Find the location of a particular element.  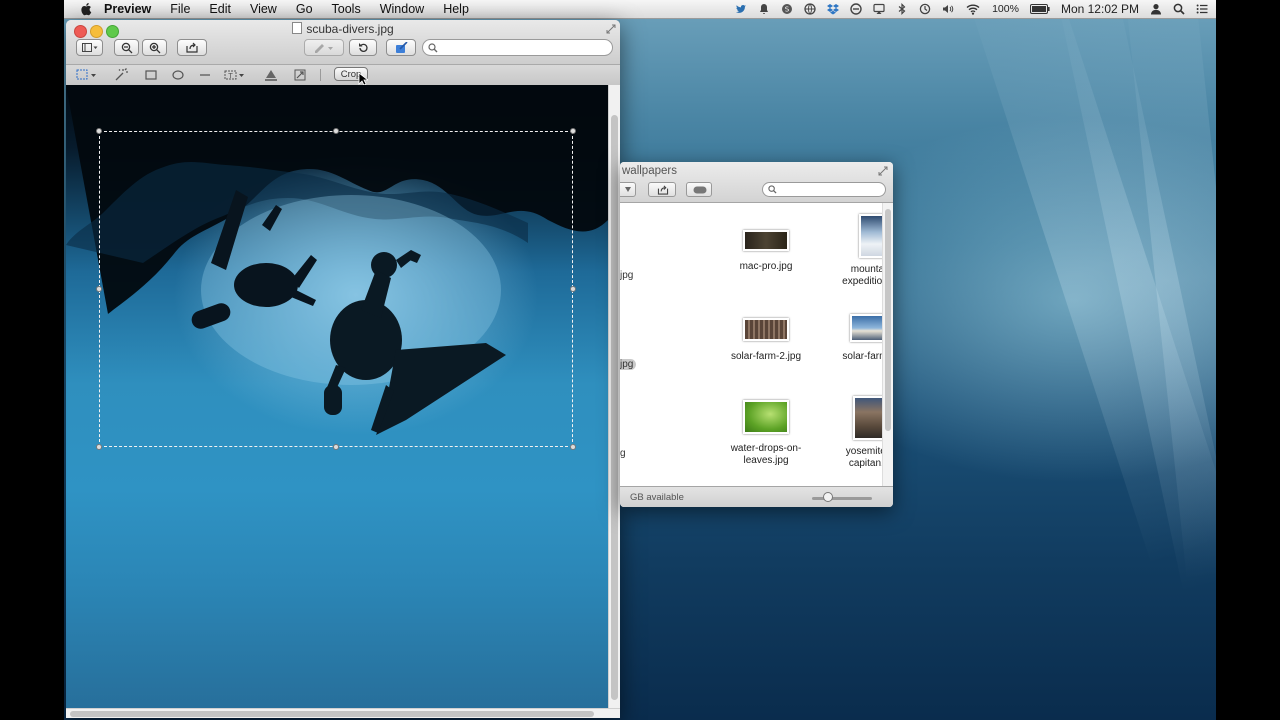

wifi-icon is located at coordinates (973, 9).